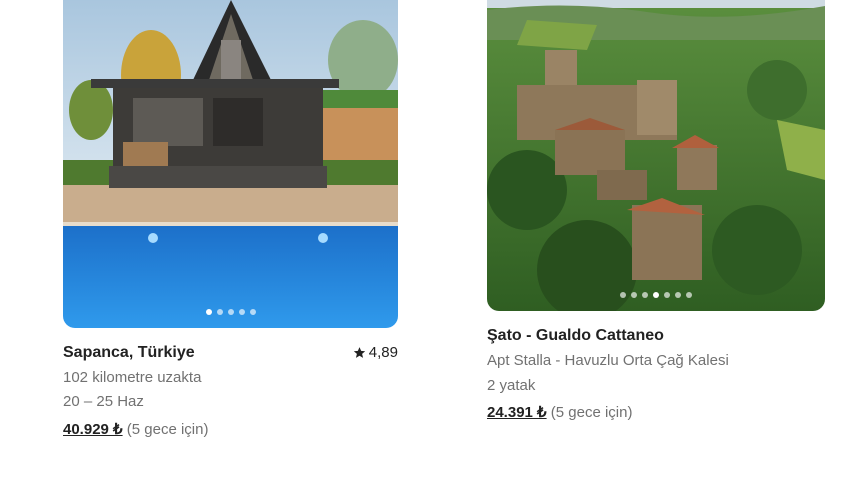 This screenshot has width=850, height=480. Describe the element at coordinates (383, 352) in the screenshot. I see `rating-value: 4,89` at that location.